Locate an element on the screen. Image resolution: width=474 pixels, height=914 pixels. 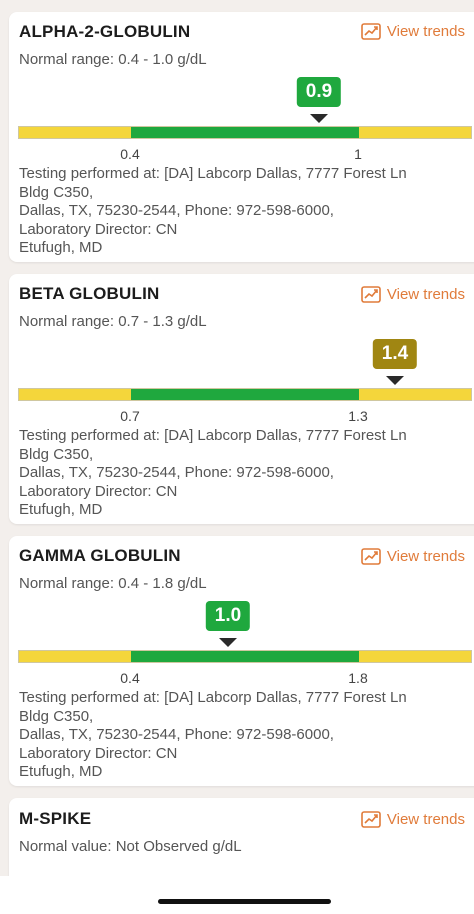
normal-range-text: Normal range: 0.7 - 1.3 g/dL is located at coordinates (113, 321).